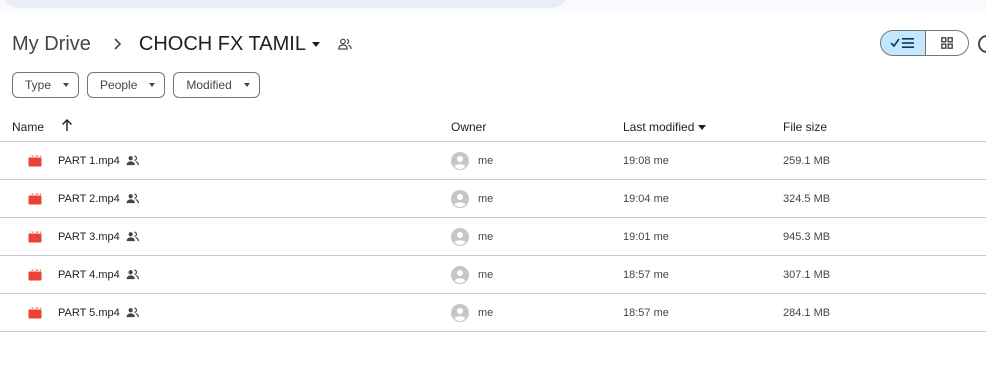  Describe the element at coordinates (468, 127) in the screenshot. I see `column-owner-header: Owner` at that location.